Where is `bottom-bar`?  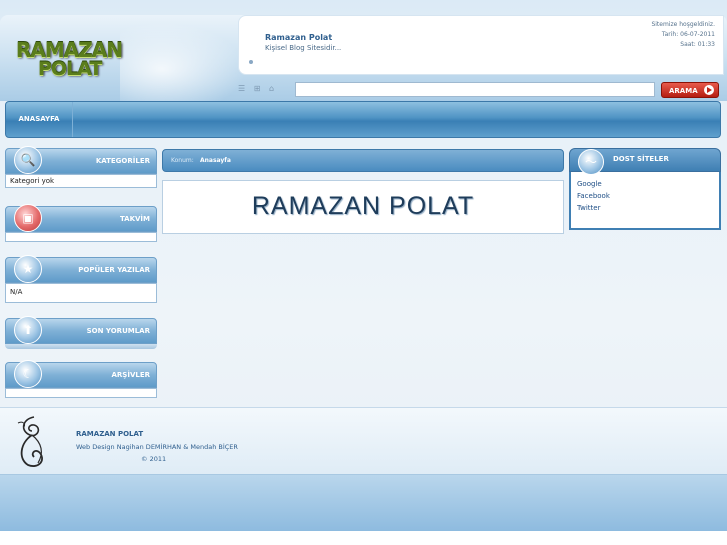
bottom-bar is located at coordinates (363, 502).